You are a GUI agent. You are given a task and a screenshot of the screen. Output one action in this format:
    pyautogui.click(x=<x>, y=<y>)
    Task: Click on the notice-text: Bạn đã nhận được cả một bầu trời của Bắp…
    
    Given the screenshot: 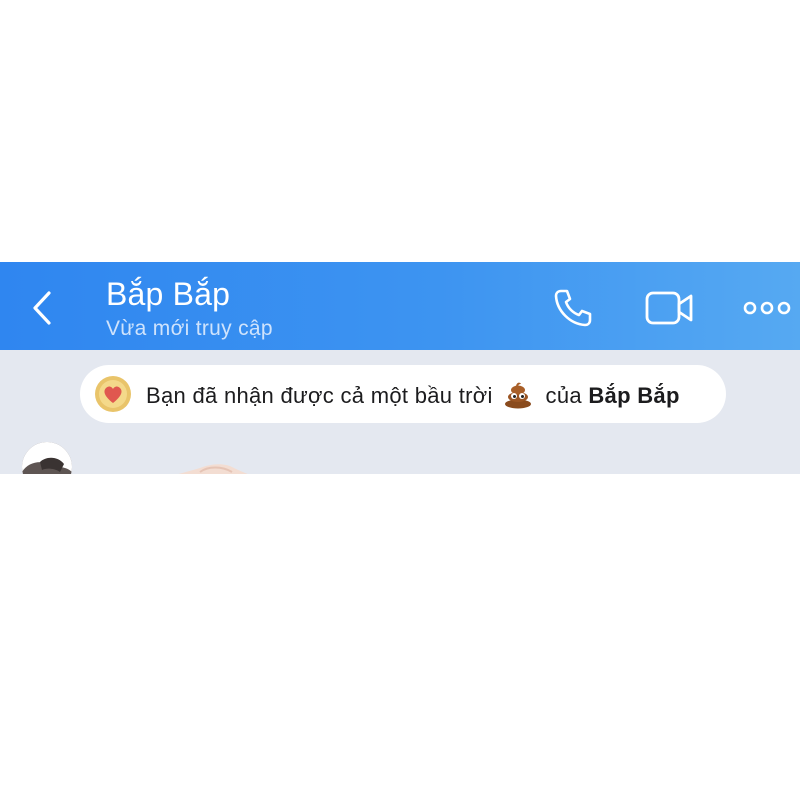 What is the action you would take?
    pyautogui.click(x=413, y=394)
    